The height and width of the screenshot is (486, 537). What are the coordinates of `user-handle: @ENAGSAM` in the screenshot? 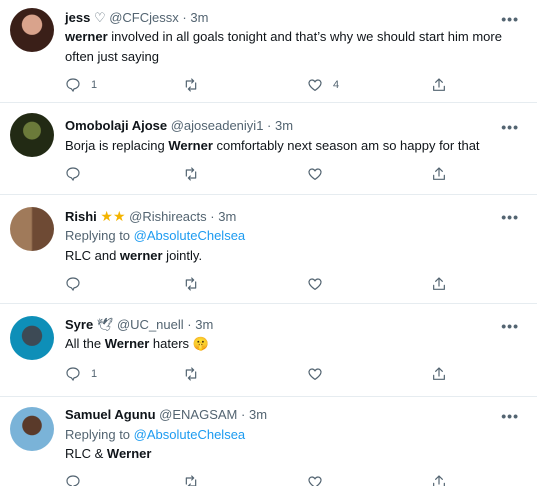 It's located at (198, 414).